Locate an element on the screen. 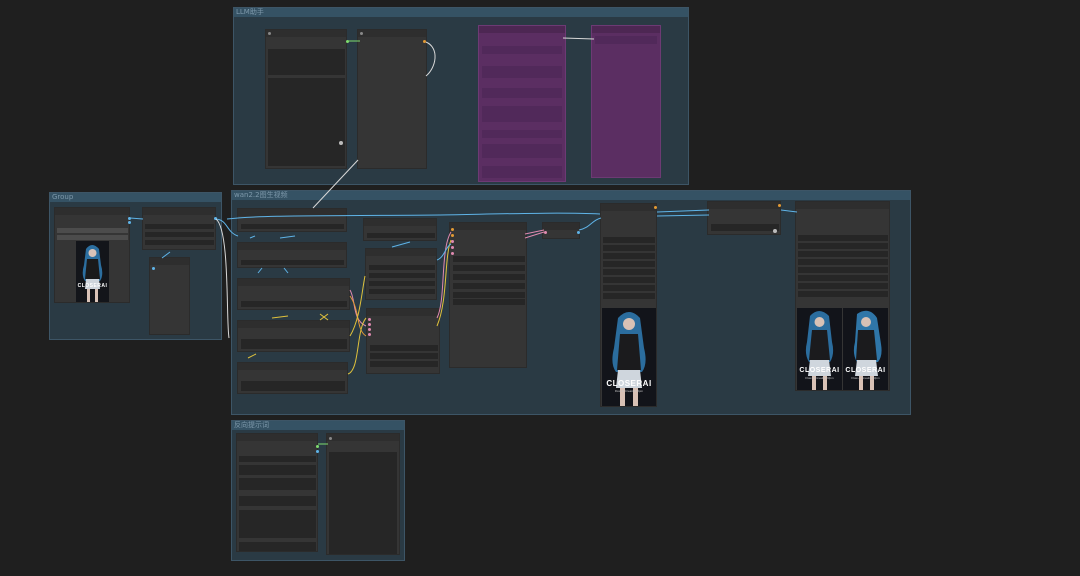 Image resolution: width=1080 pixels, height=576 pixels. node-load-diffusion-high is located at coordinates (292, 220).